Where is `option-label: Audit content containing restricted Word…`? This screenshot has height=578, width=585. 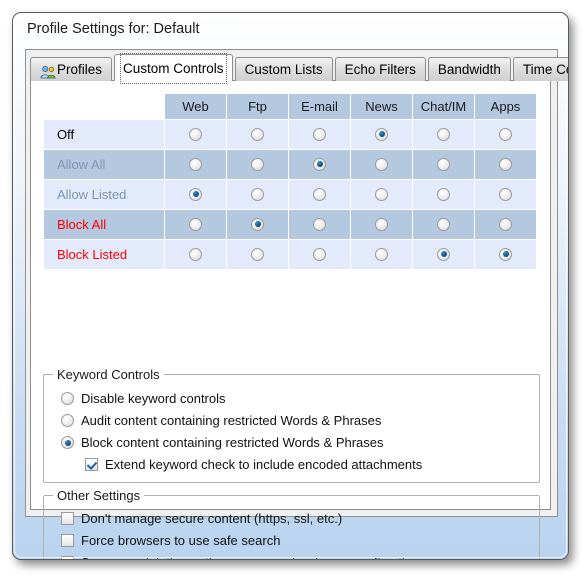
option-label: Audit content containing restricted Word… is located at coordinates (231, 420).